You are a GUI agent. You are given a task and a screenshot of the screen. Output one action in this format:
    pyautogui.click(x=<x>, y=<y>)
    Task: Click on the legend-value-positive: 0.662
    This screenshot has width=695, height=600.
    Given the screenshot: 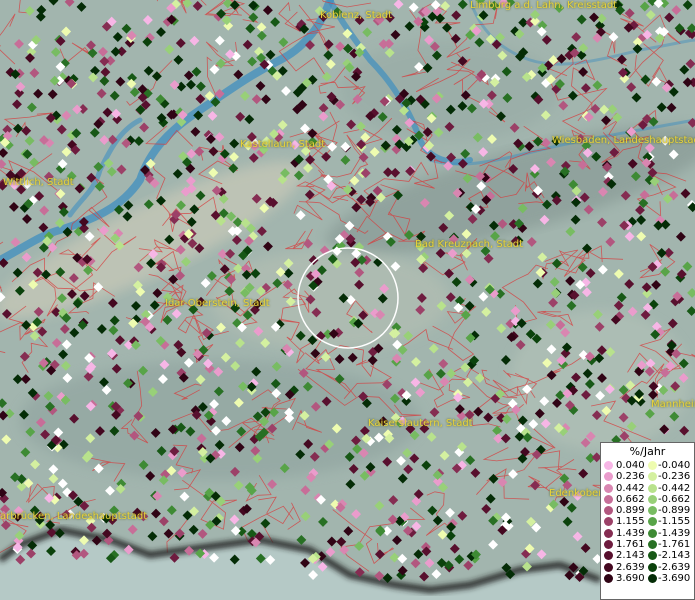 What is the action you would take?
    pyautogui.click(x=630, y=499)
    